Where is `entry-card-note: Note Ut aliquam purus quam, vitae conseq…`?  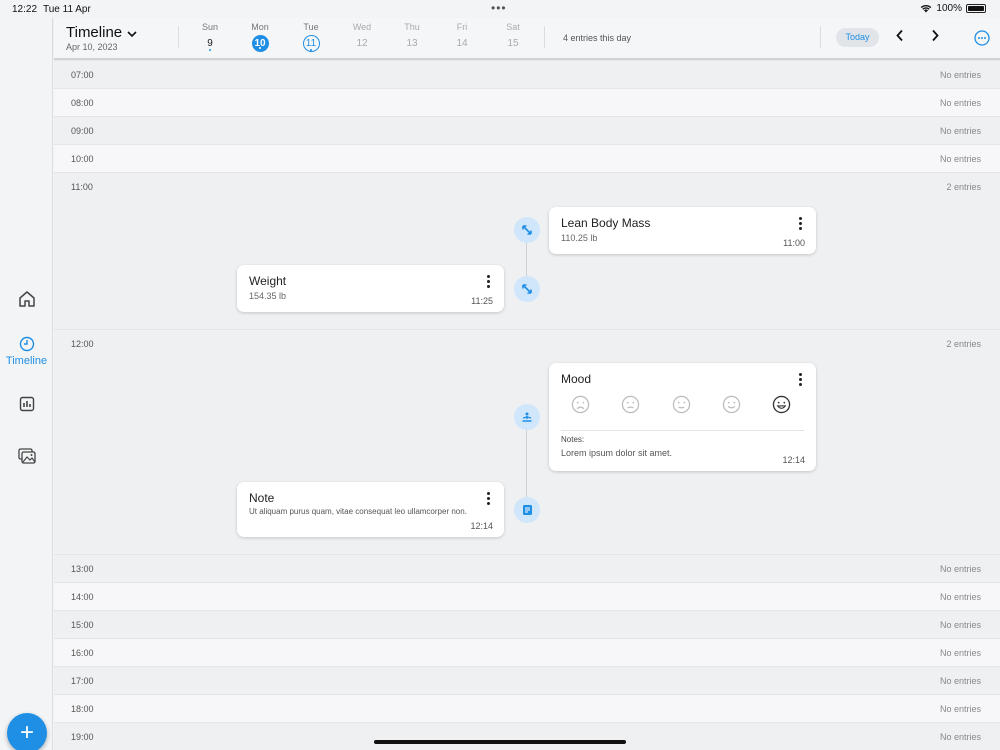 entry-card-note: Note Ut aliquam purus quam, vitae conseq… is located at coordinates (370, 509).